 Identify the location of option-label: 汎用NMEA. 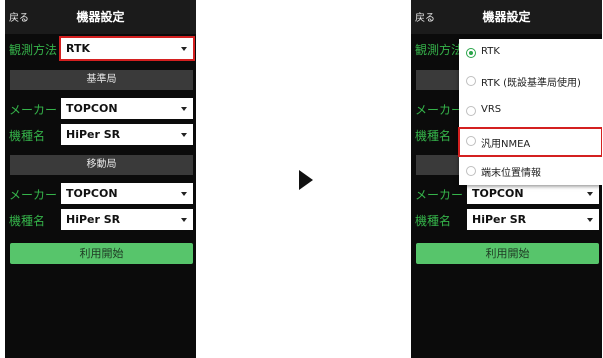
(506, 144).